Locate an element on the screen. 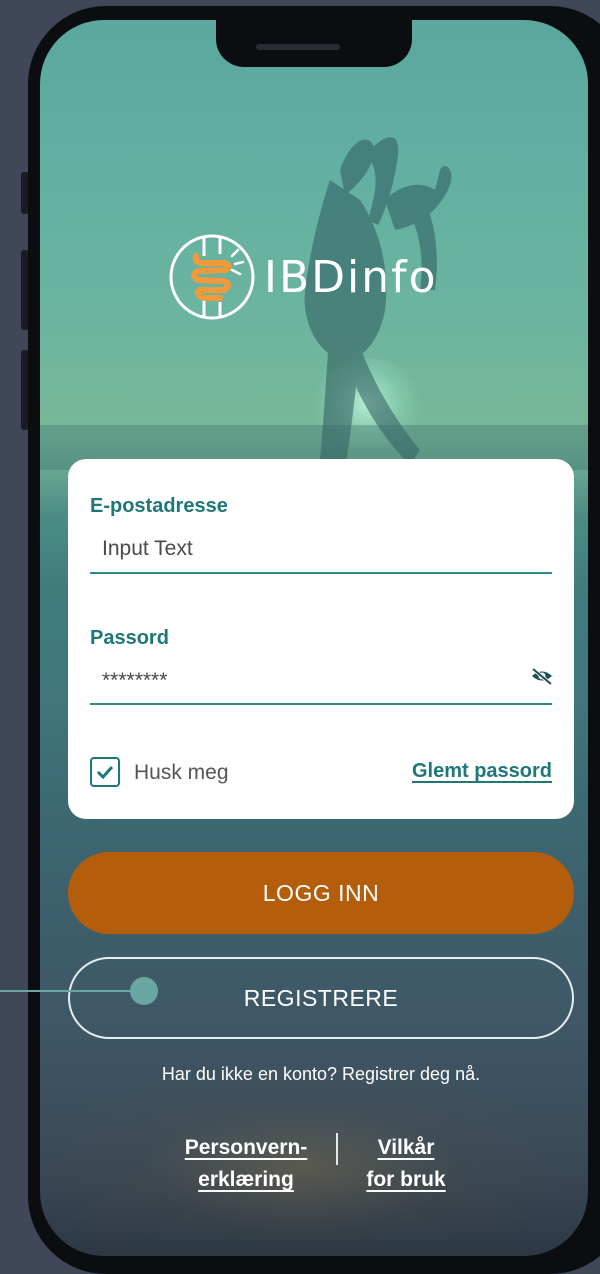  password-field: ******** is located at coordinates (134, 681).